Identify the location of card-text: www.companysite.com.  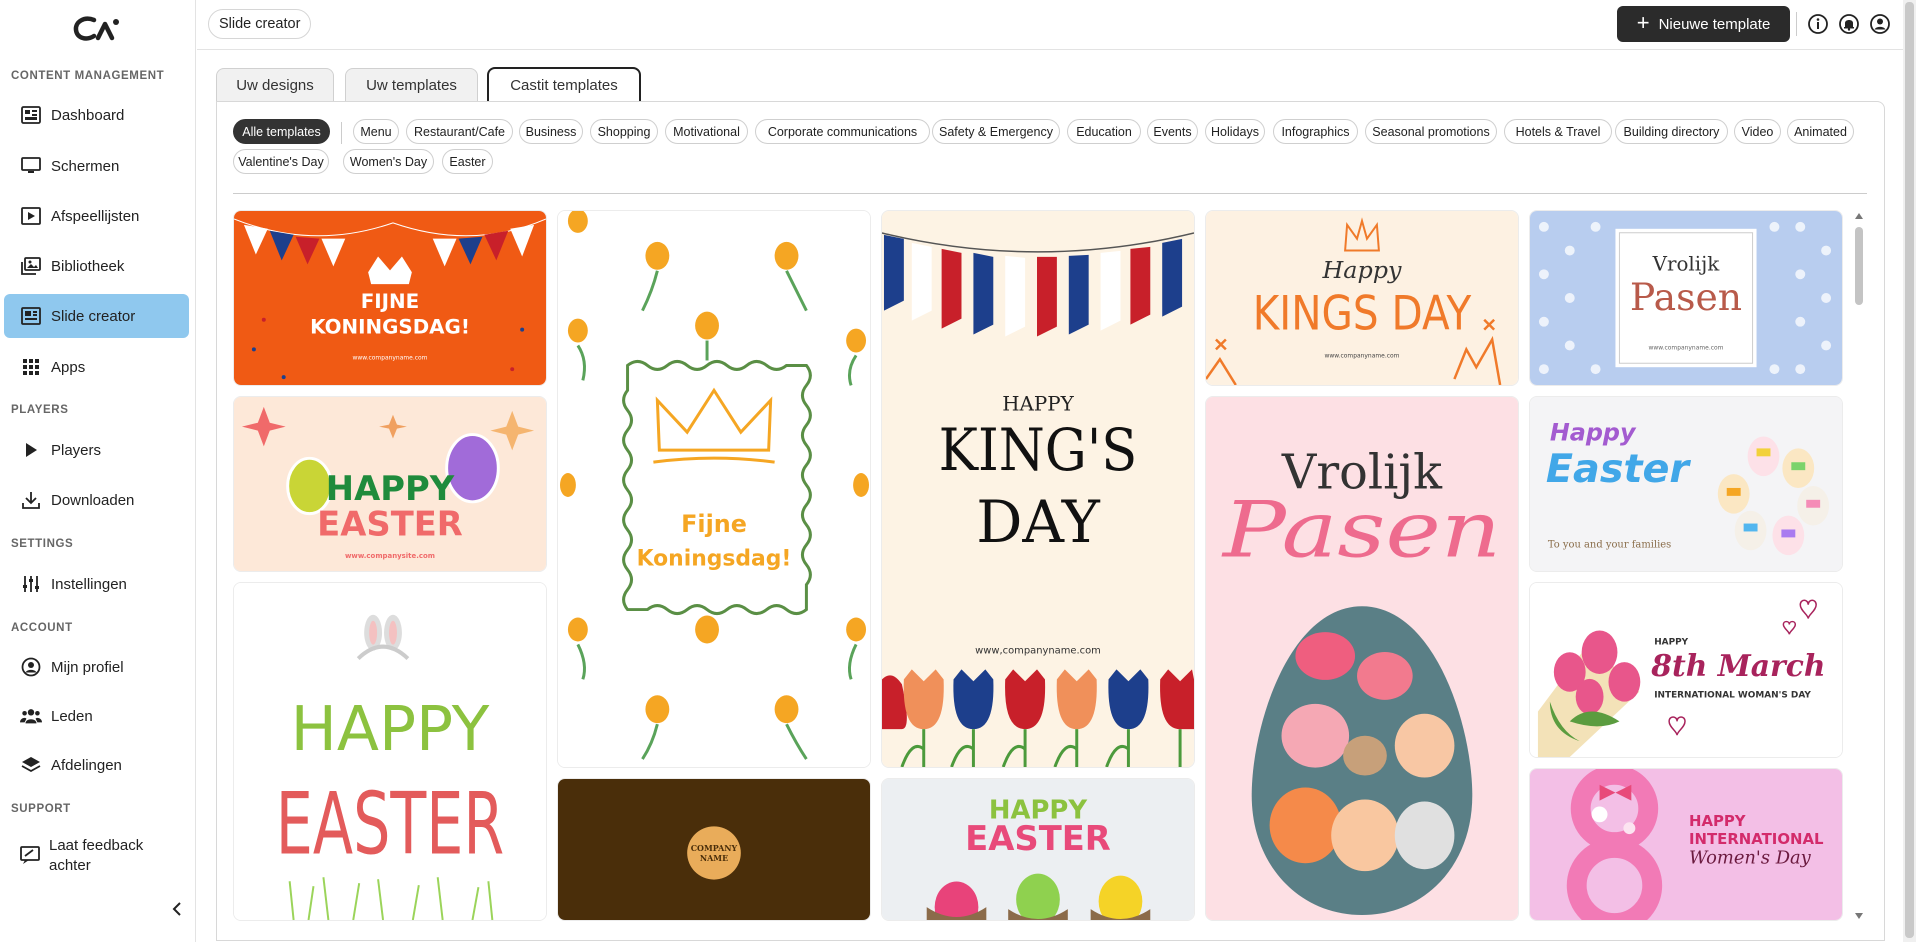
(390, 556).